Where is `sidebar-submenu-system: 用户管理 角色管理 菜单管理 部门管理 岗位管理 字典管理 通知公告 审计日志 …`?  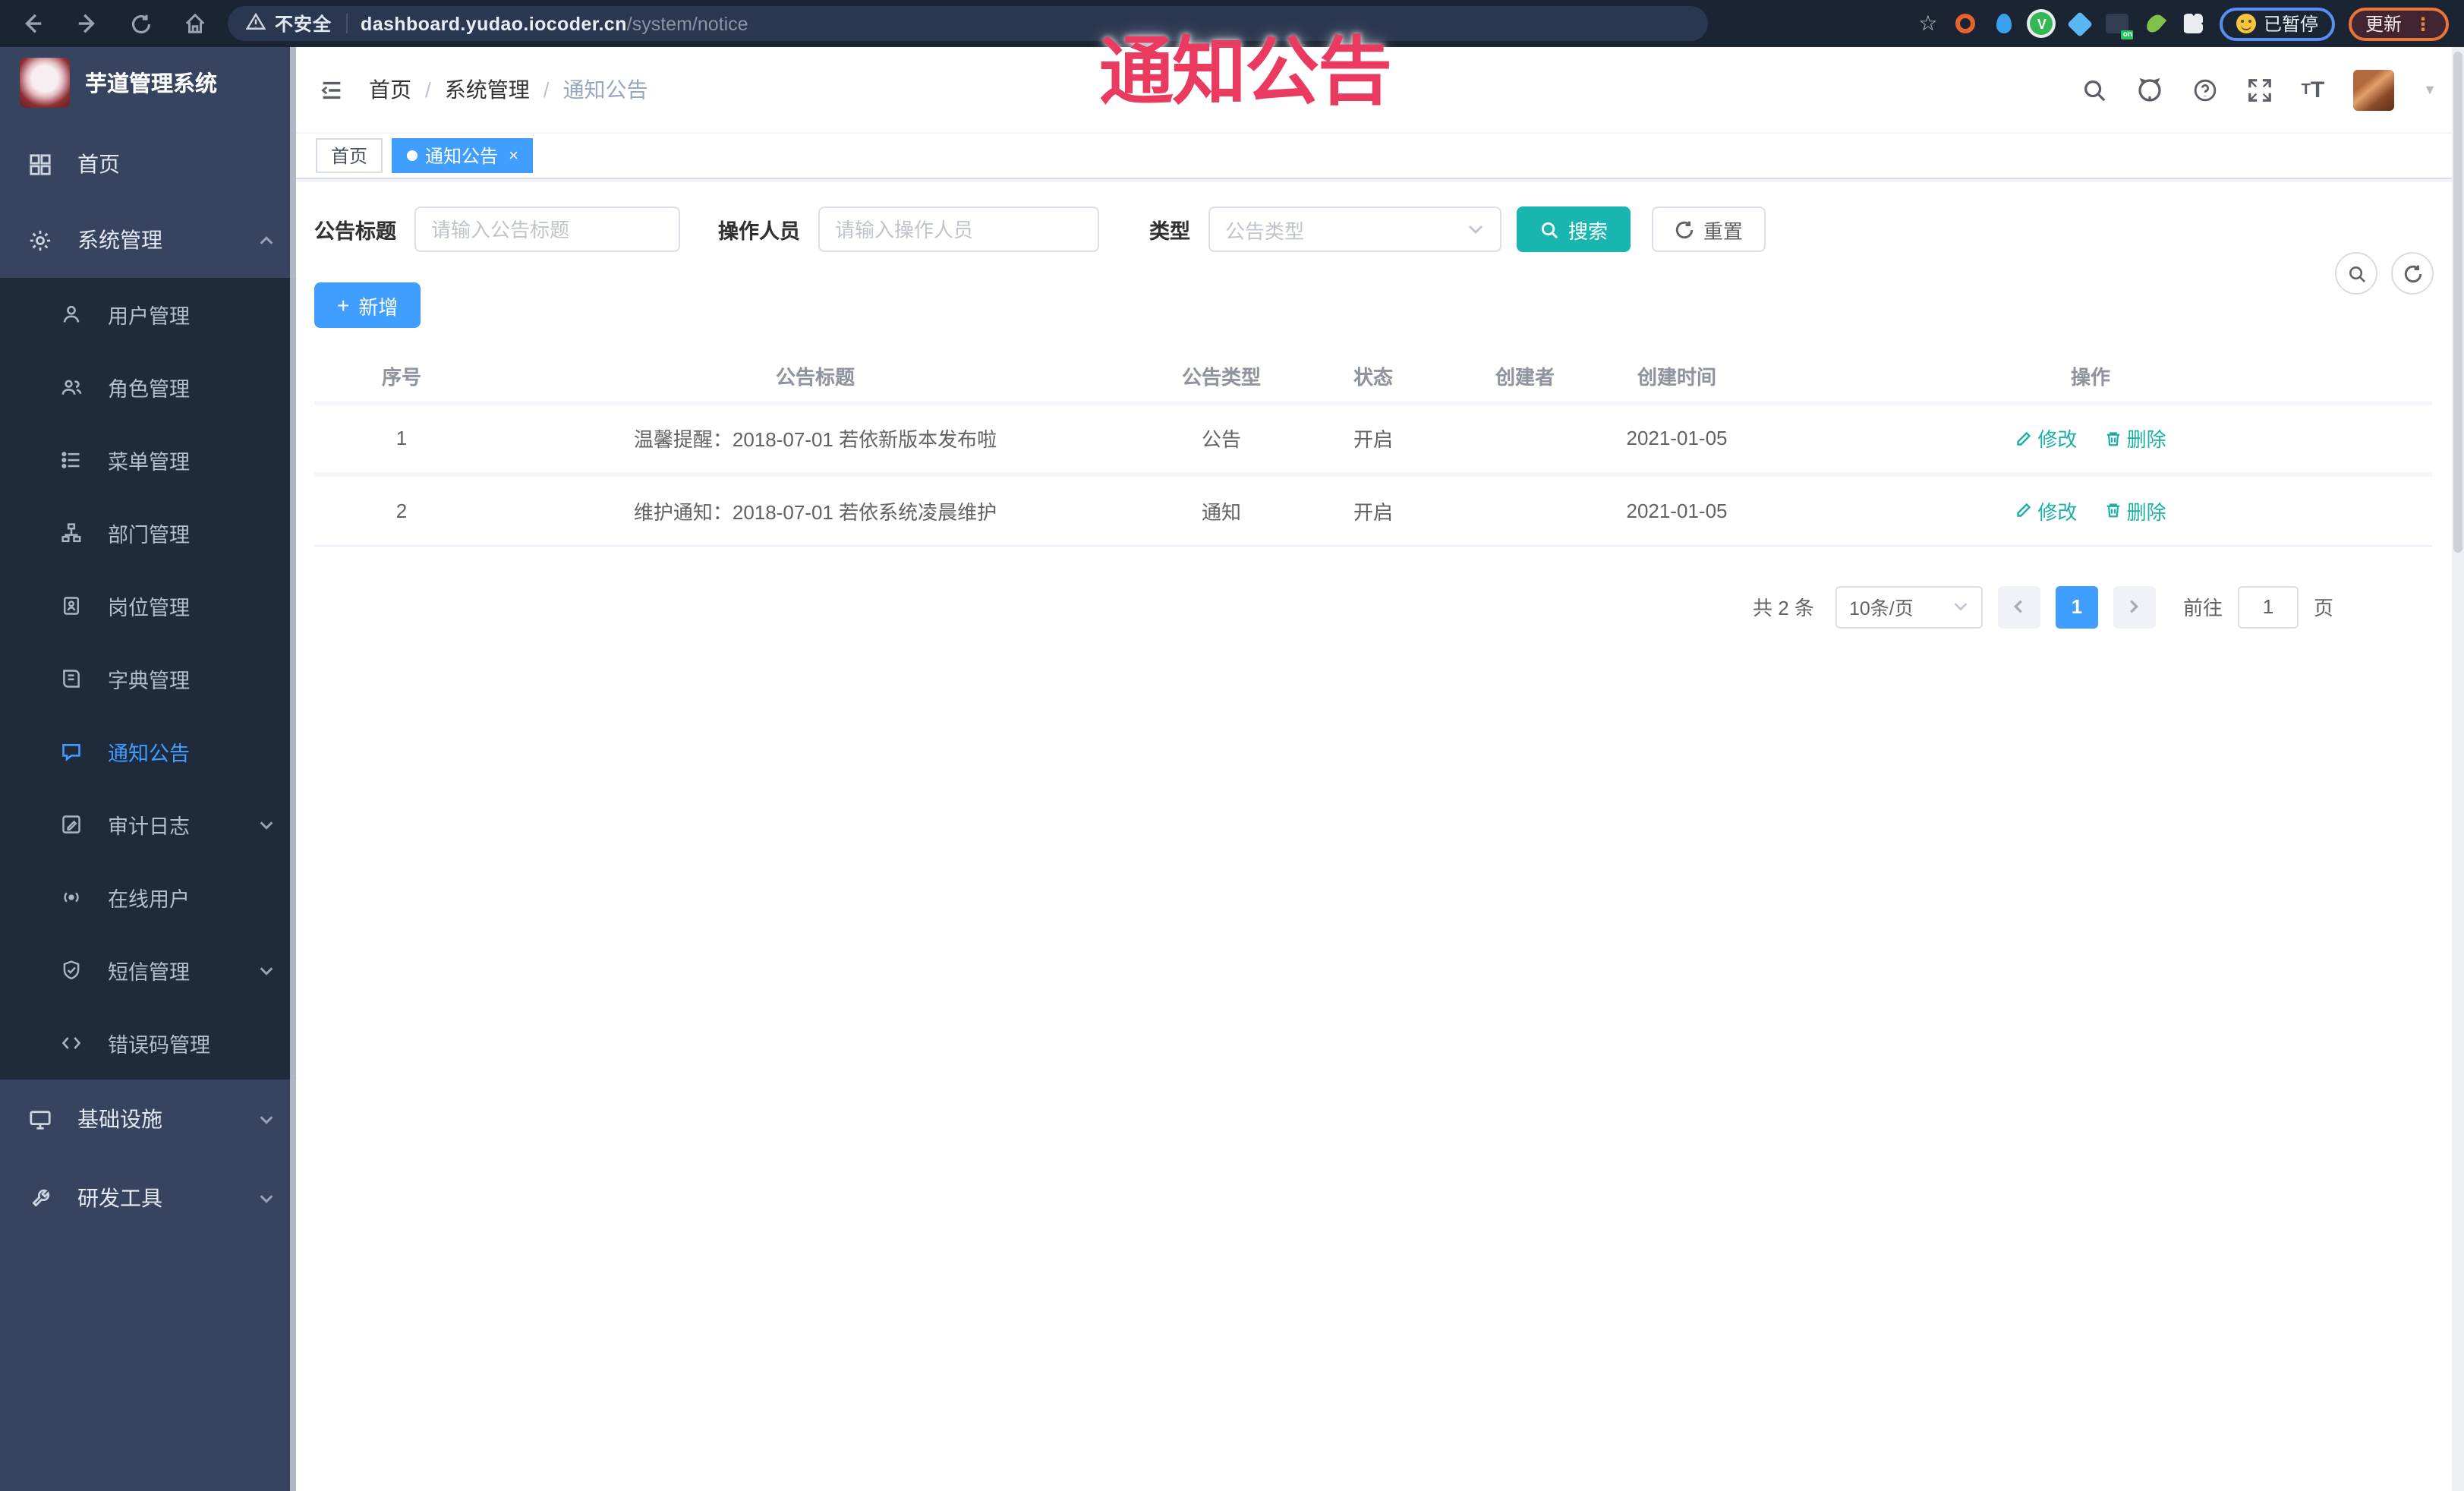
sidebar-submenu-system: 用户管理 角色管理 菜单管理 部门管理 岗位管理 字典管理 通知公告 审计日志 … is located at coordinates (148, 679).